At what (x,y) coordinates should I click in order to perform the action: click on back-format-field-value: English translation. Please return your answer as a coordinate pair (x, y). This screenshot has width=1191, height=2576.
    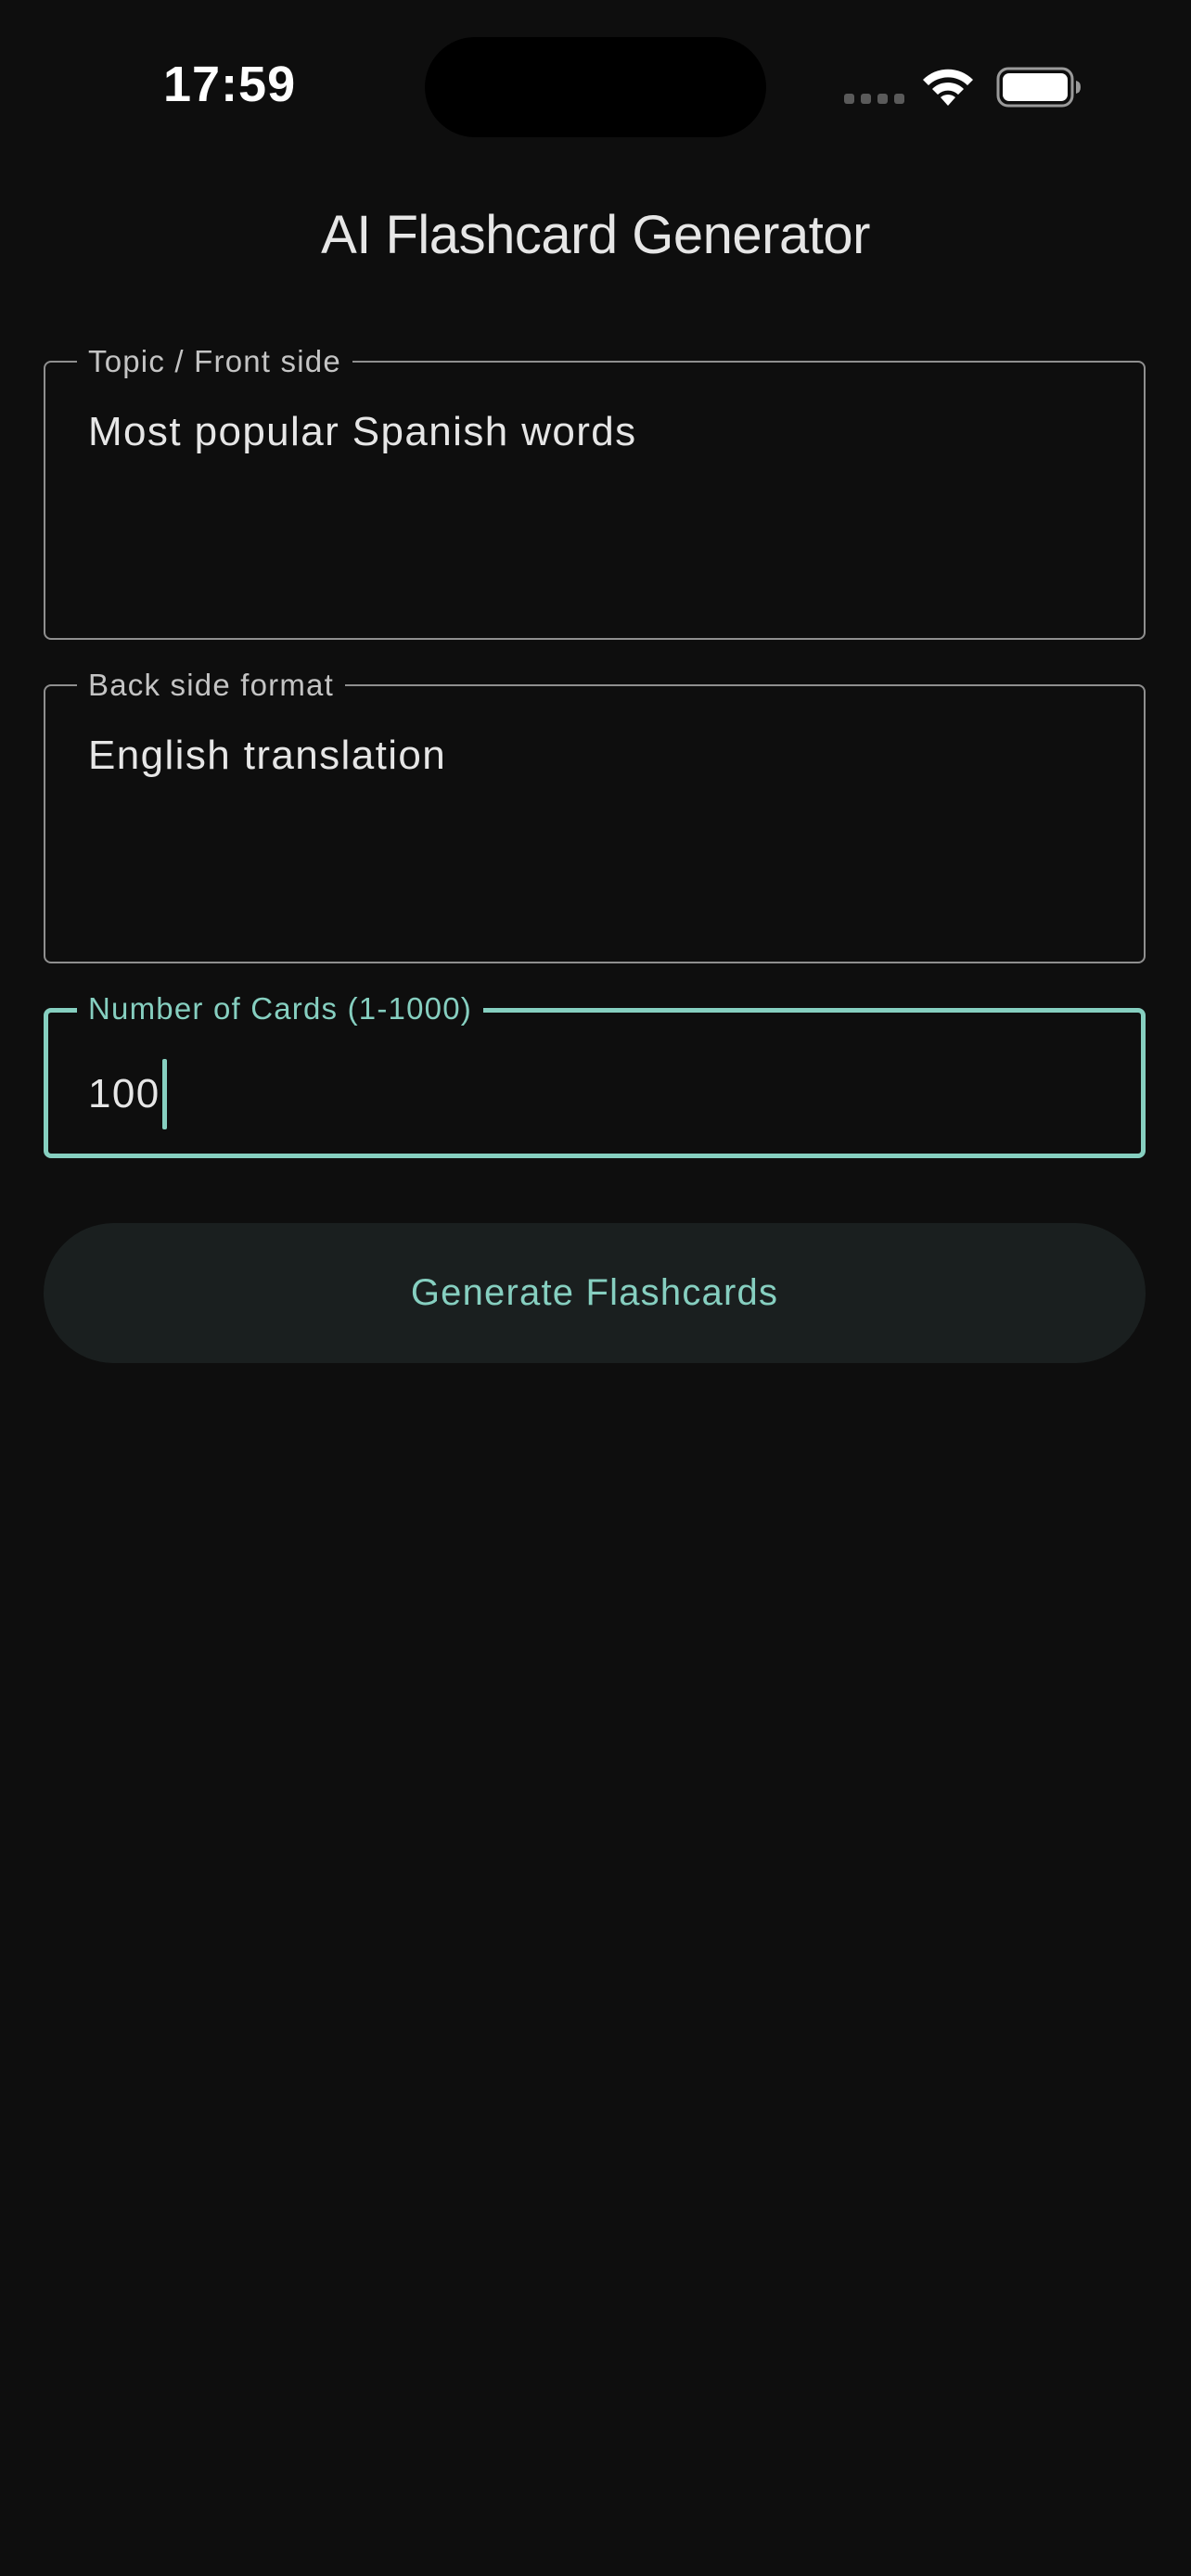
    Looking at the image, I should click on (267, 756).